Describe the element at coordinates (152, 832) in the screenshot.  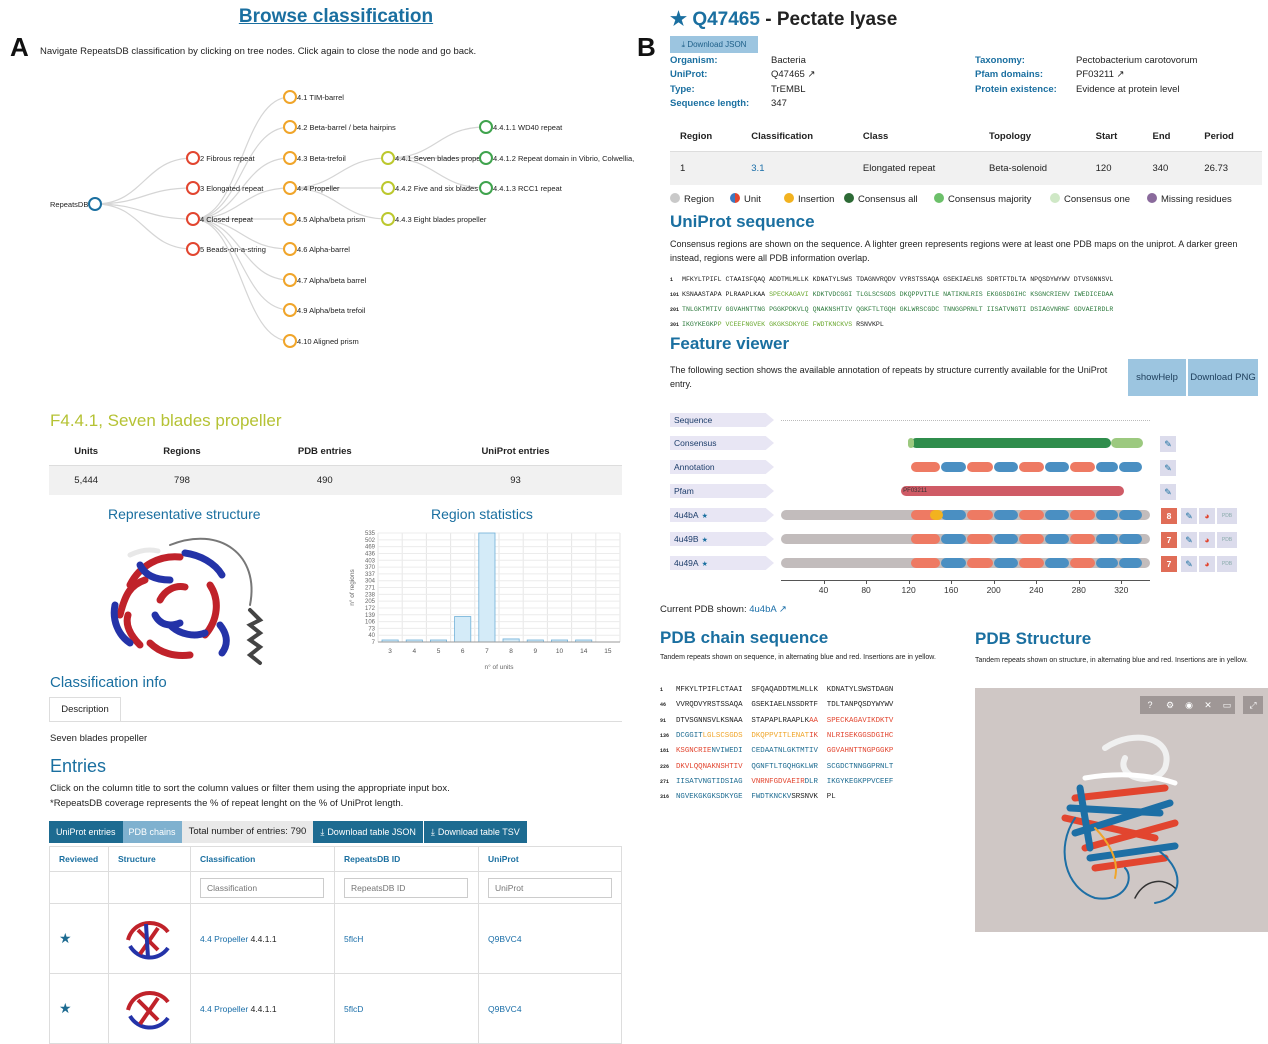
I see `pdb-chains-button: PDB chains` at that location.